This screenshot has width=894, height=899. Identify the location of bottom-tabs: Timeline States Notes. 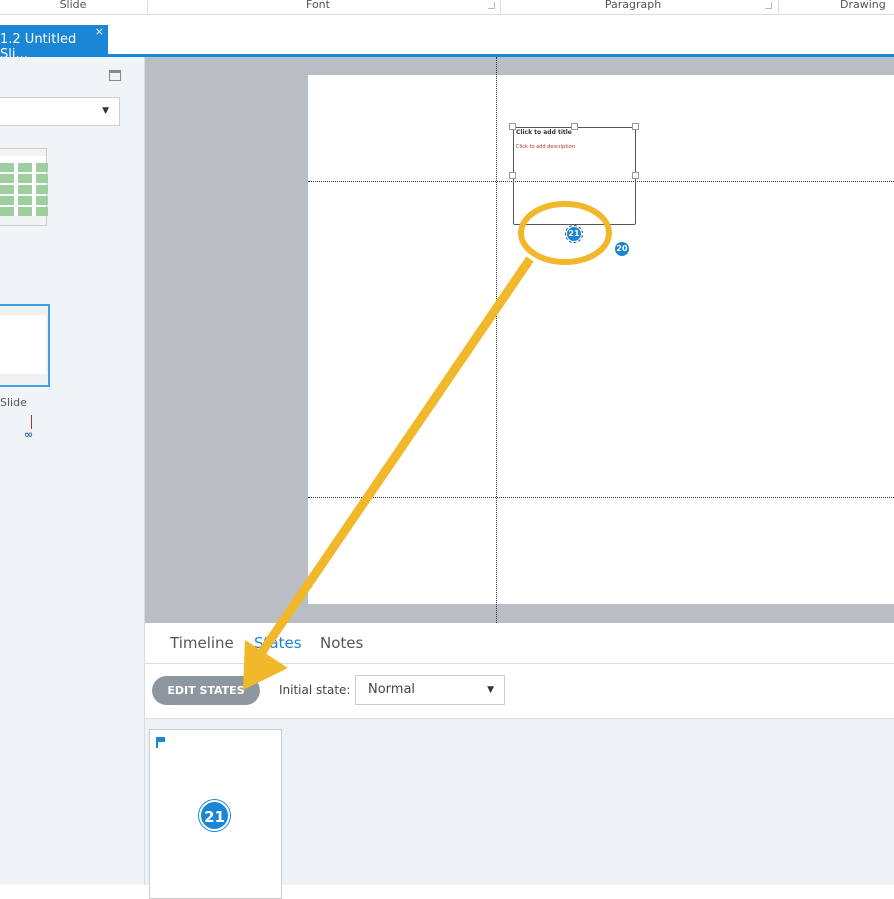
(519, 643).